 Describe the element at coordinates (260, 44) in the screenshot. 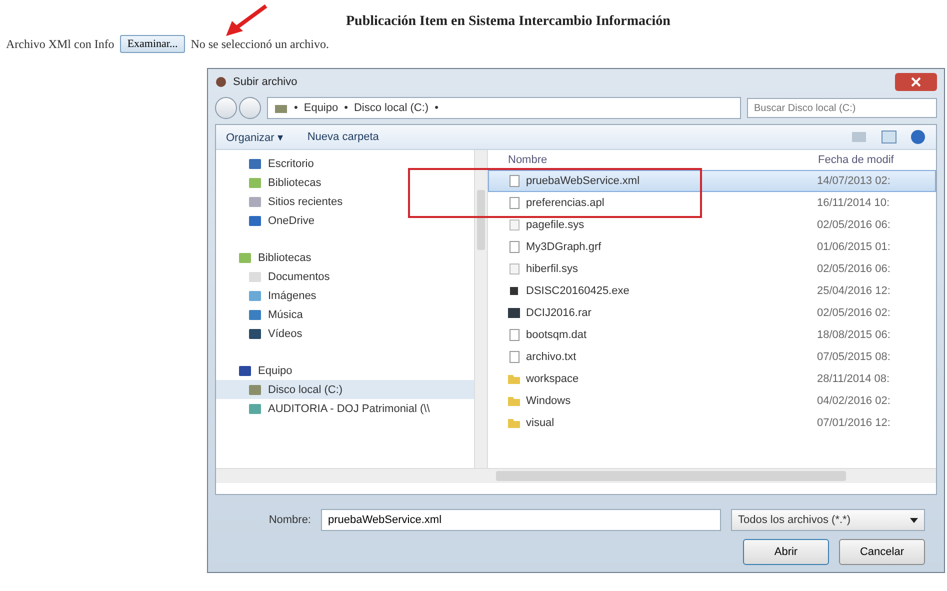

I see `file-status: No se seleccionó un archivo.` at that location.